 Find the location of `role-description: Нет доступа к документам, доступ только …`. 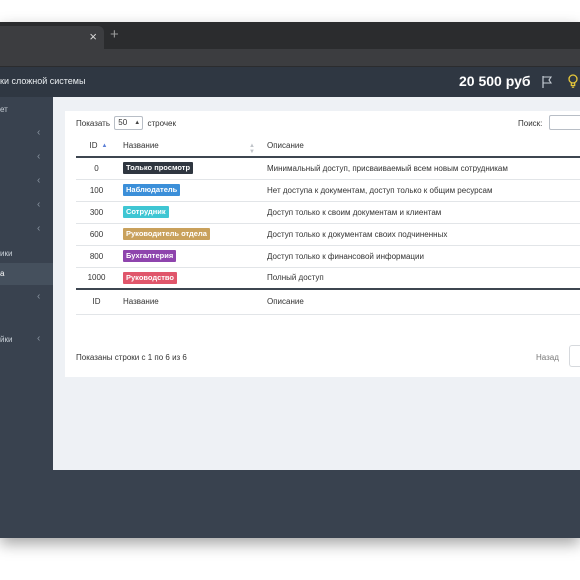

role-description: Нет доступа к документам, доступ только … is located at coordinates (420, 189).